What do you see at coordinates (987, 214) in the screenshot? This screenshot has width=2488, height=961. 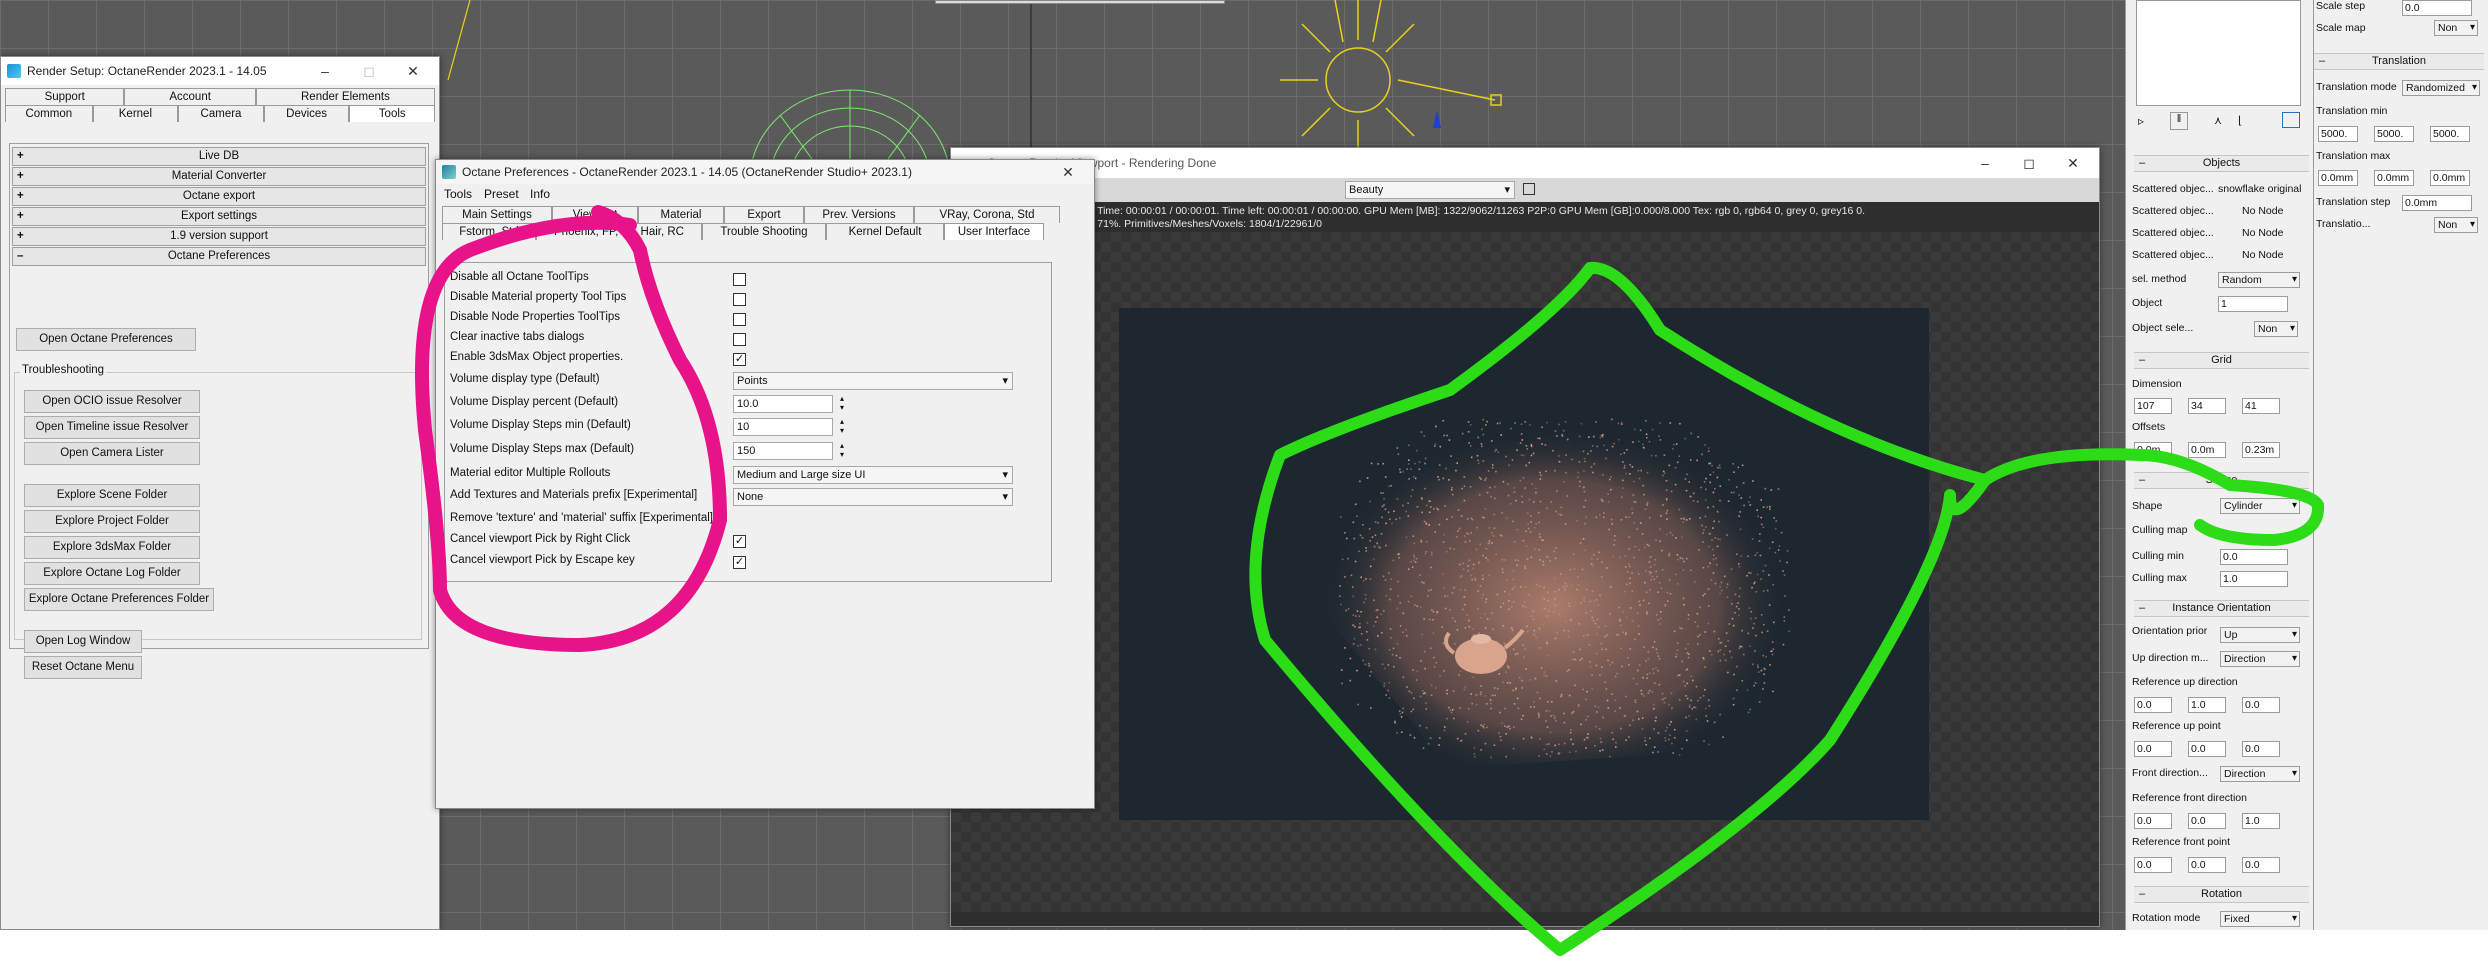 I see `tab-vray-corona-std: VRay, Corona, Std` at bounding box center [987, 214].